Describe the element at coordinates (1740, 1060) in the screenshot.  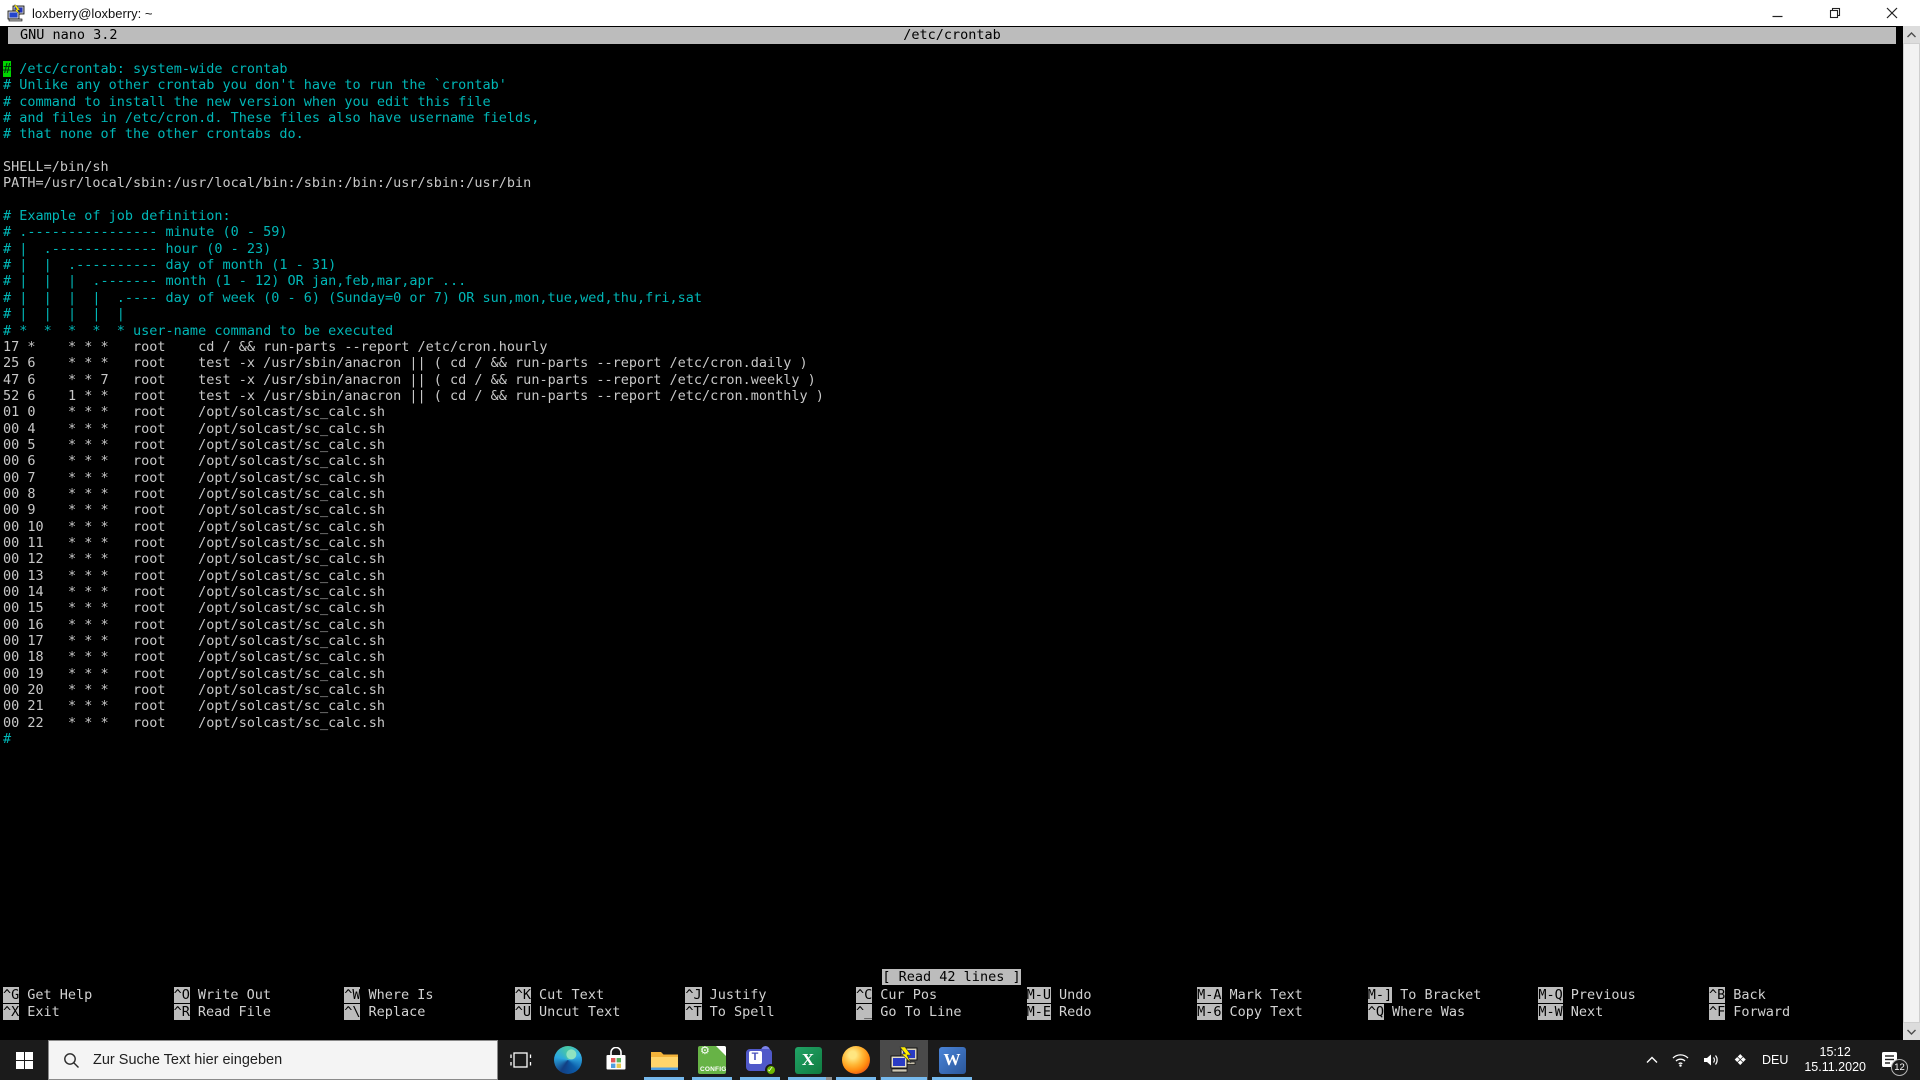
I see `dropbox-button: ❖` at that location.